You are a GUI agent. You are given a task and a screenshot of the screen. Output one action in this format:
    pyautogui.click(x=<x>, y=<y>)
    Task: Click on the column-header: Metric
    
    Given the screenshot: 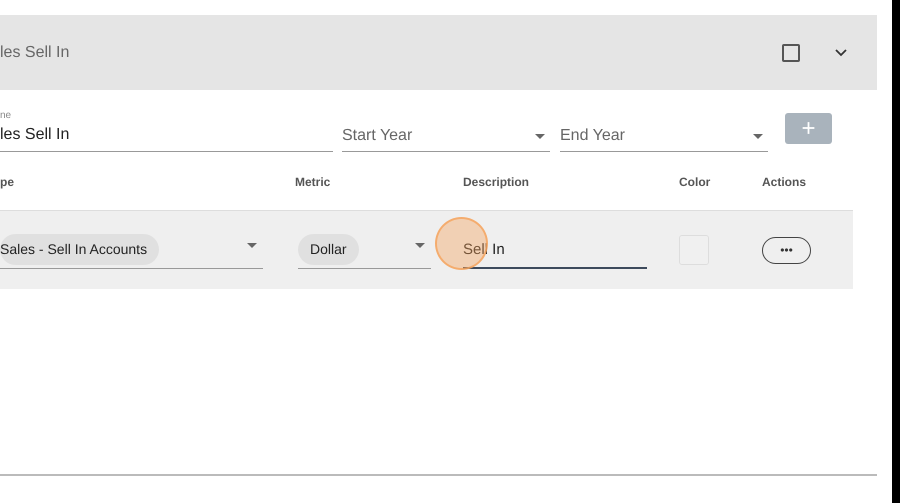 What is the action you would take?
    pyautogui.click(x=313, y=182)
    